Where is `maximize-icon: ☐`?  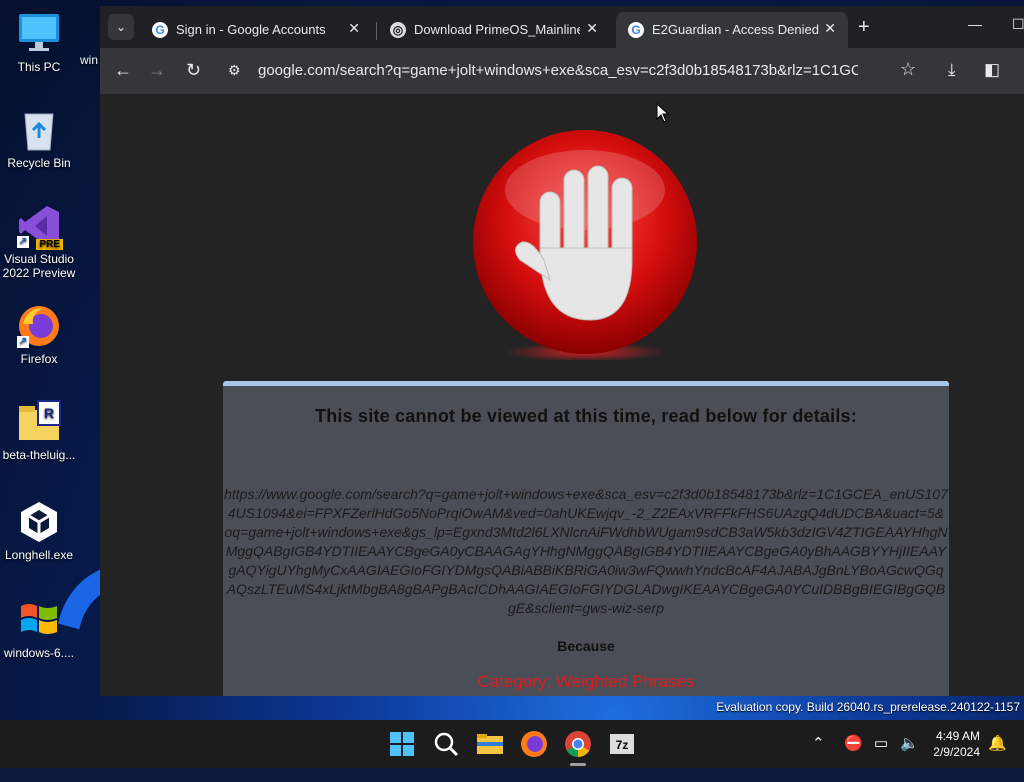 maximize-icon: ☐ is located at coordinates (1018, 24).